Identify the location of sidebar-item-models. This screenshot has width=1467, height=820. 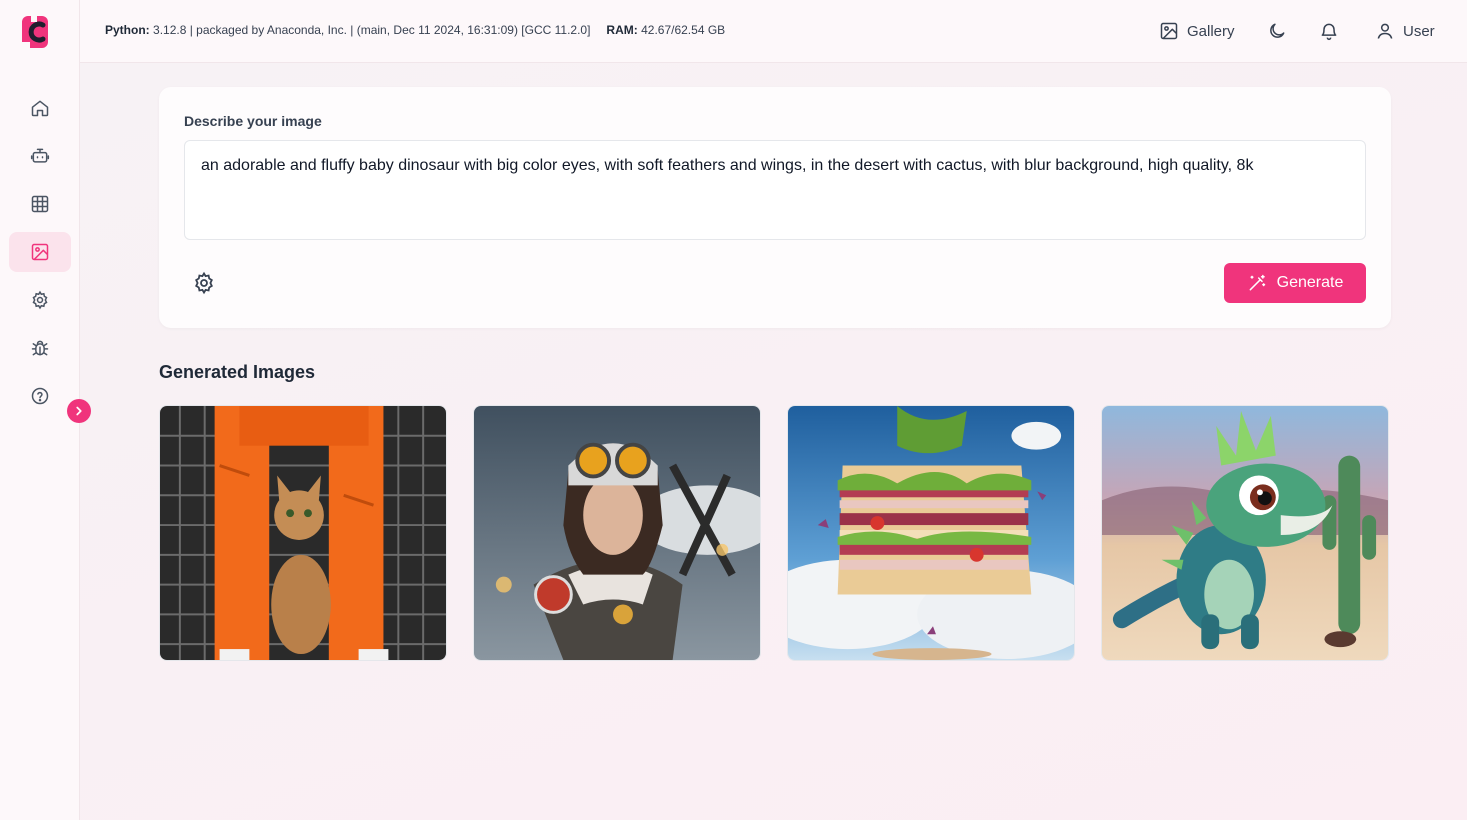
(40, 156).